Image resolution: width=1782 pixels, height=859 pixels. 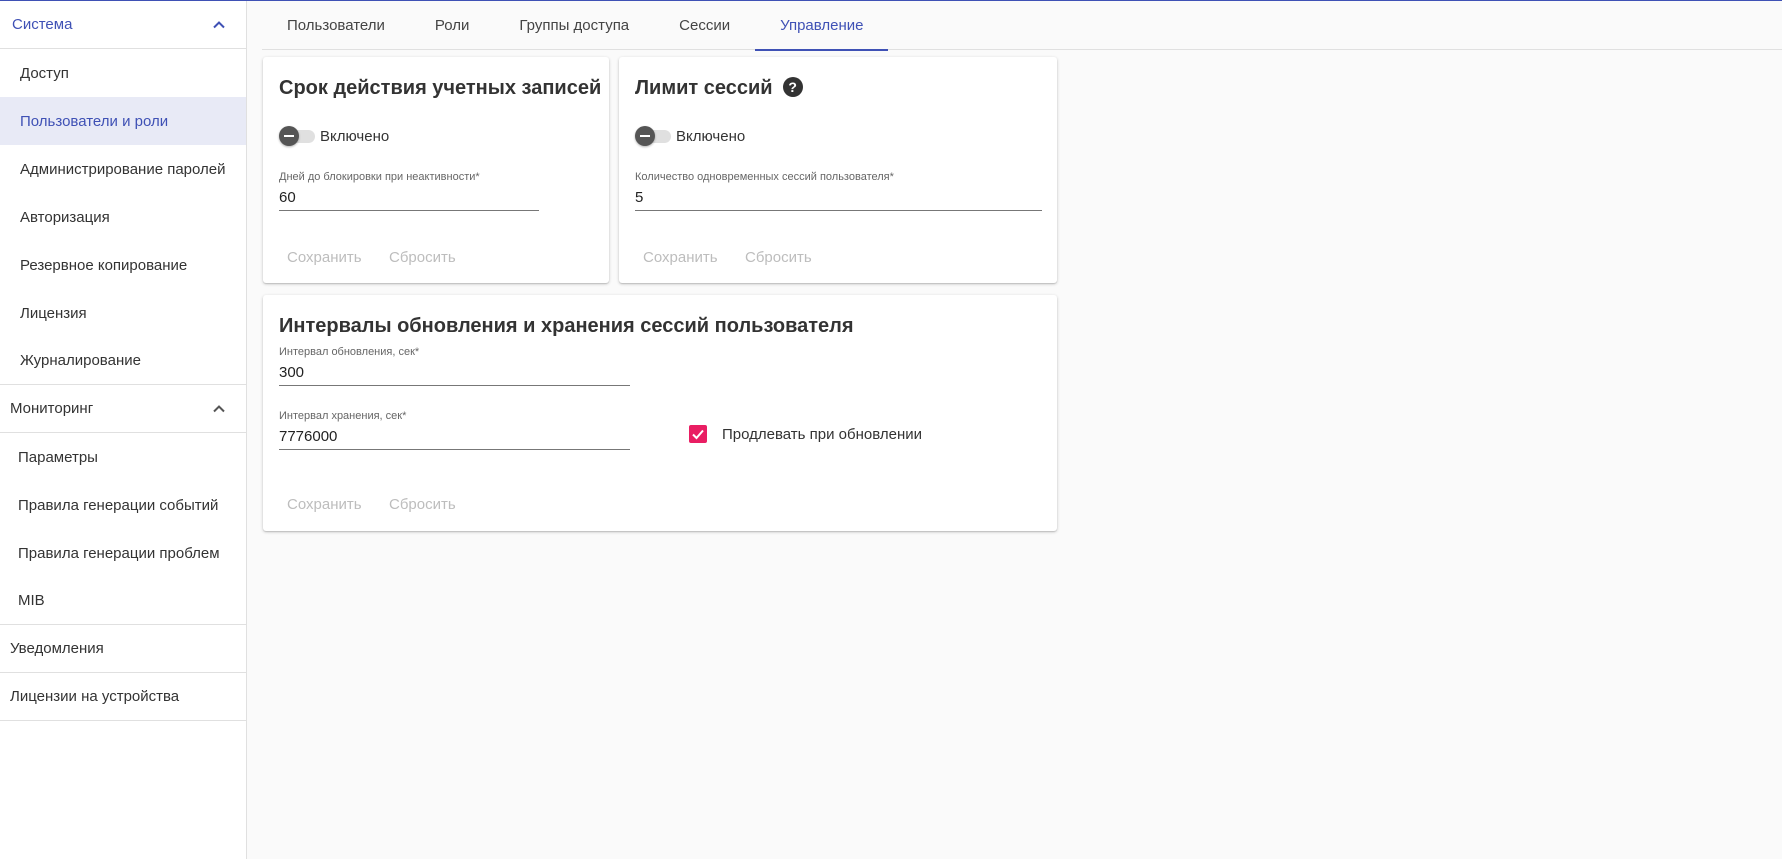 I want to click on tab-label: Роли, so click(x=452, y=25).